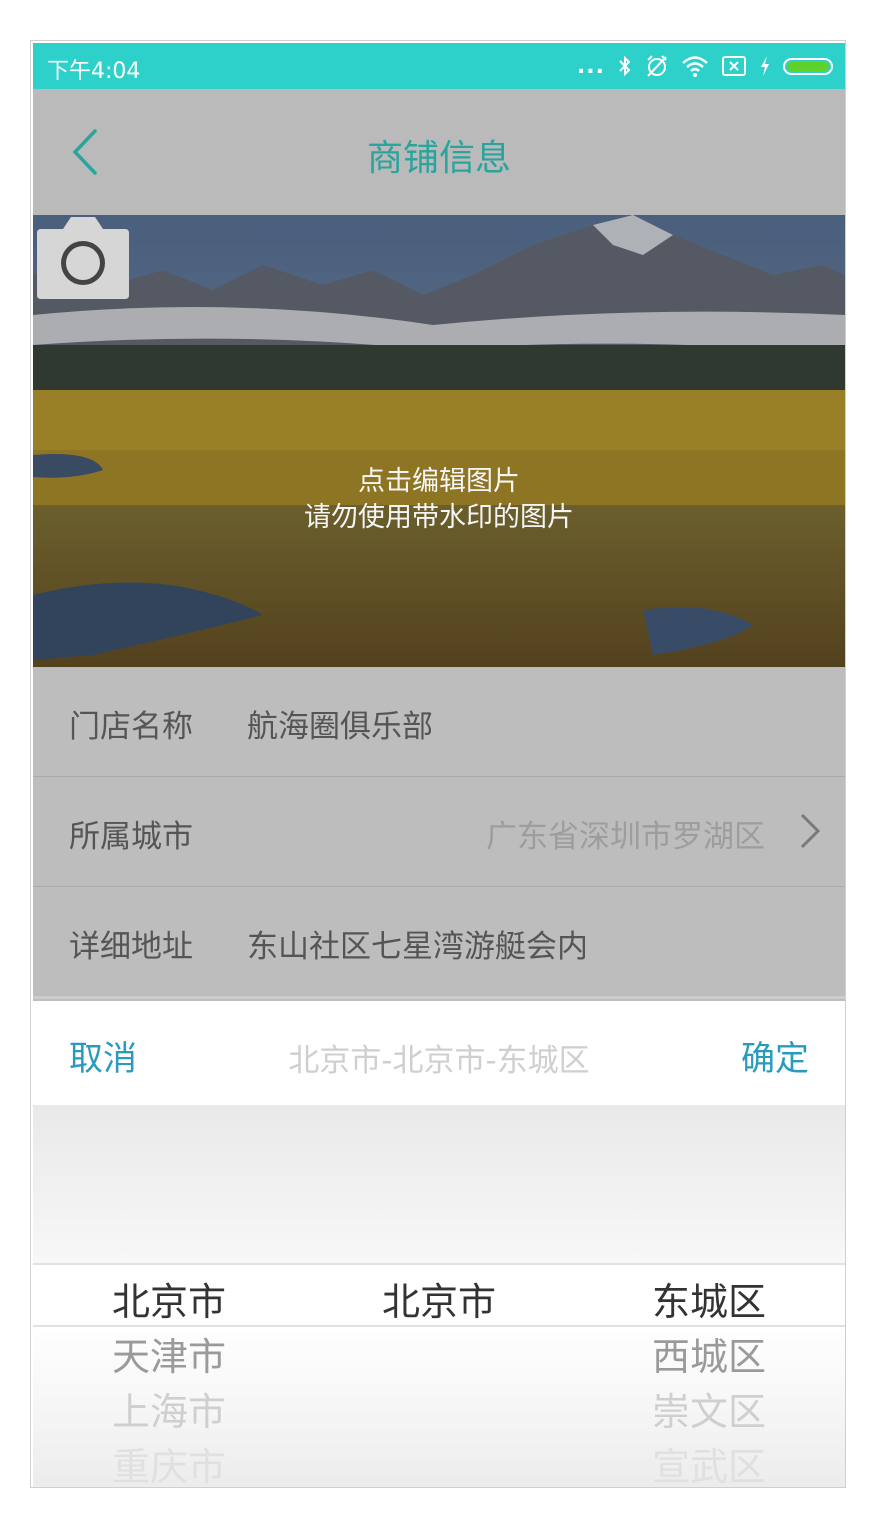 The height and width of the screenshot is (1520, 880). What do you see at coordinates (439, 481) in the screenshot?
I see `edit-photo-hint: 点击编辑图片` at bounding box center [439, 481].